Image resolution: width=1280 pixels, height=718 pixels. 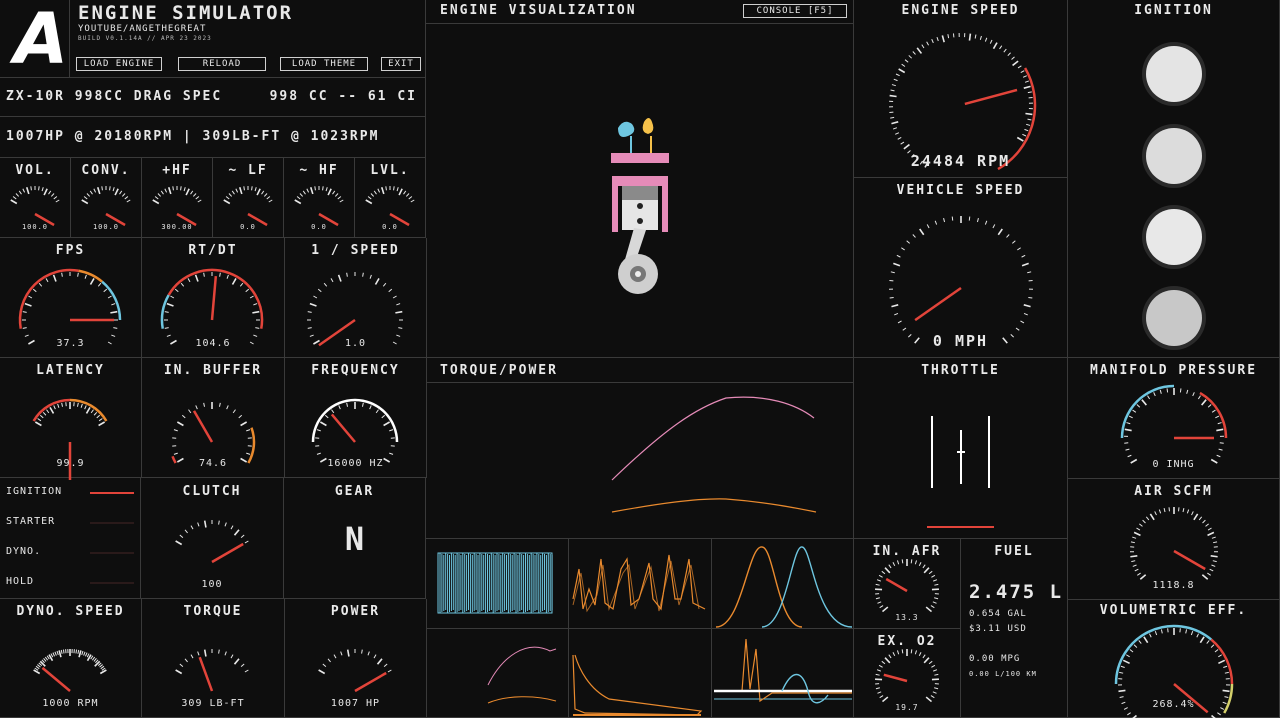 I want to click on vehicle-speed-value: 0 MPH, so click(x=960, y=341).